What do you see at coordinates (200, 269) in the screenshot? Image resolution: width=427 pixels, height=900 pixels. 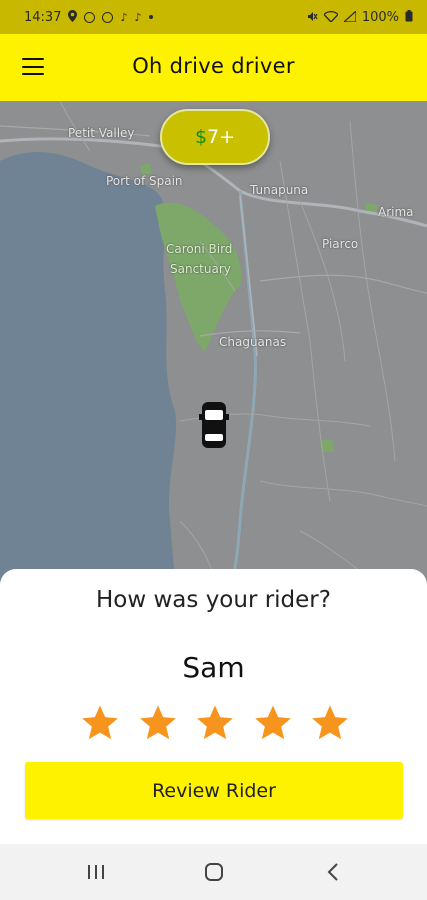 I see `map-label-sanctuary: Sanctuary` at bounding box center [200, 269].